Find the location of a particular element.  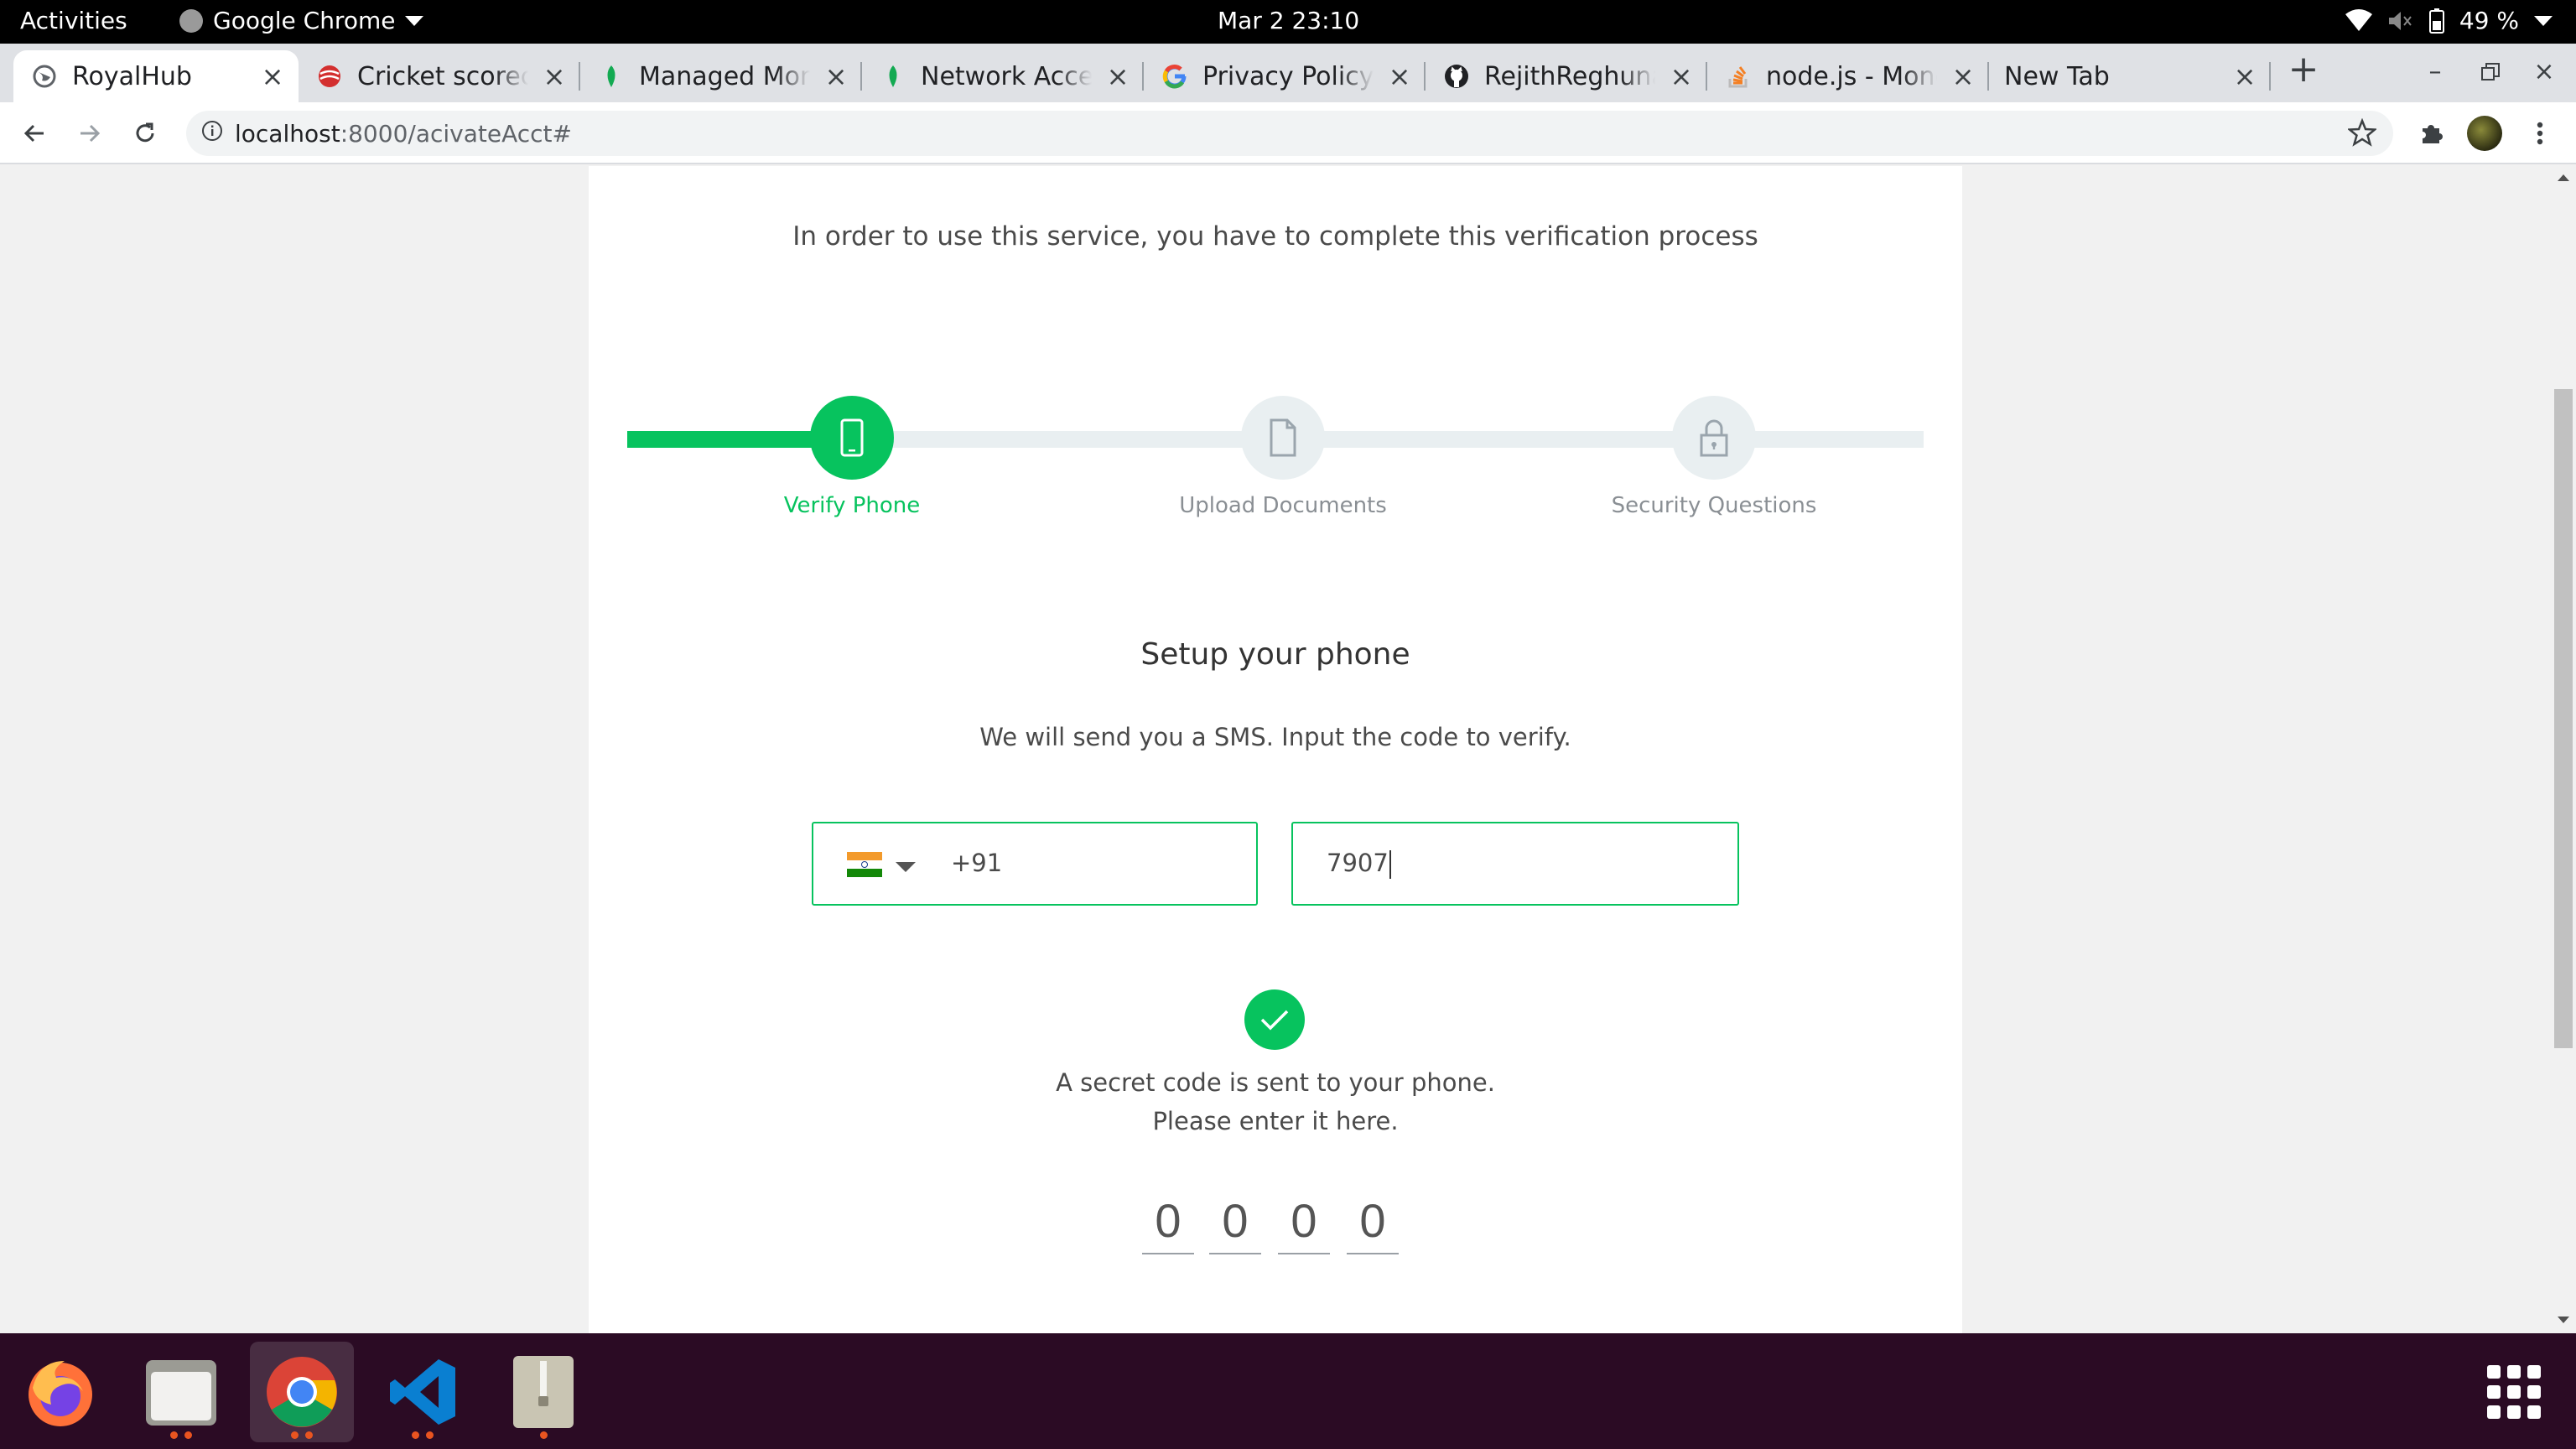

tab-privacy-policy: Privacy Policy - × is located at coordinates (1285, 76).